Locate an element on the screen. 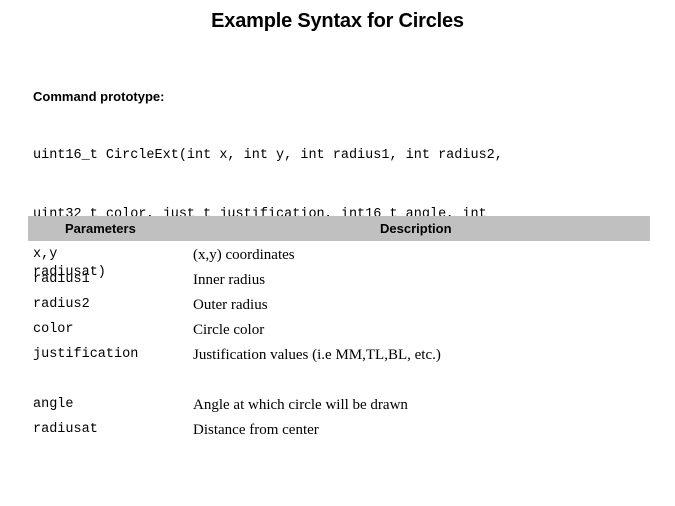 The height and width of the screenshot is (506, 675). command-prototype-label: Command prototype: is located at coordinates (99, 96).